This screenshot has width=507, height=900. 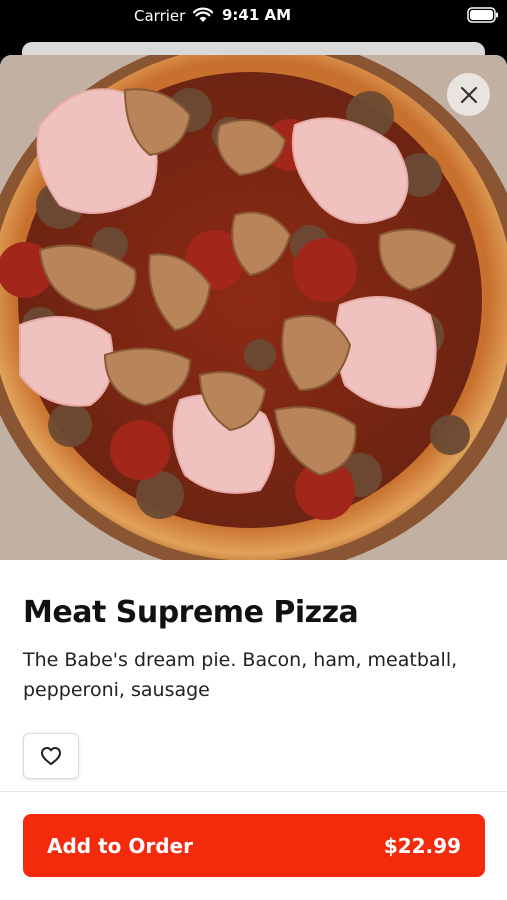 I want to click on add-to-order-button: Add to Order $22.99, so click(x=254, y=845).